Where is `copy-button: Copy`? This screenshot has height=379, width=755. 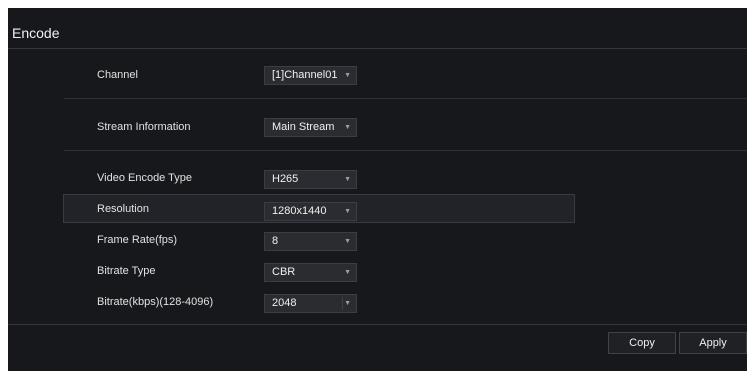 copy-button: Copy is located at coordinates (642, 343).